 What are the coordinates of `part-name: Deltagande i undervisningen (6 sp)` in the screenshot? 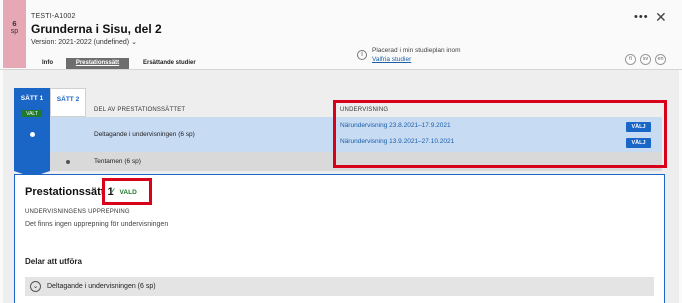 It's located at (144, 134).